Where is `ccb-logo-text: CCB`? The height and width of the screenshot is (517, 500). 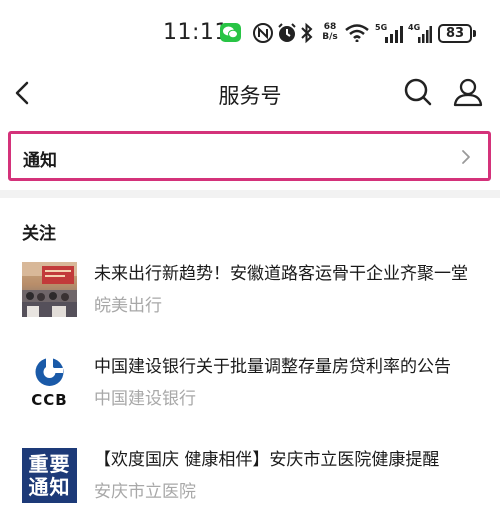 ccb-logo-text: CCB is located at coordinates (49, 400).